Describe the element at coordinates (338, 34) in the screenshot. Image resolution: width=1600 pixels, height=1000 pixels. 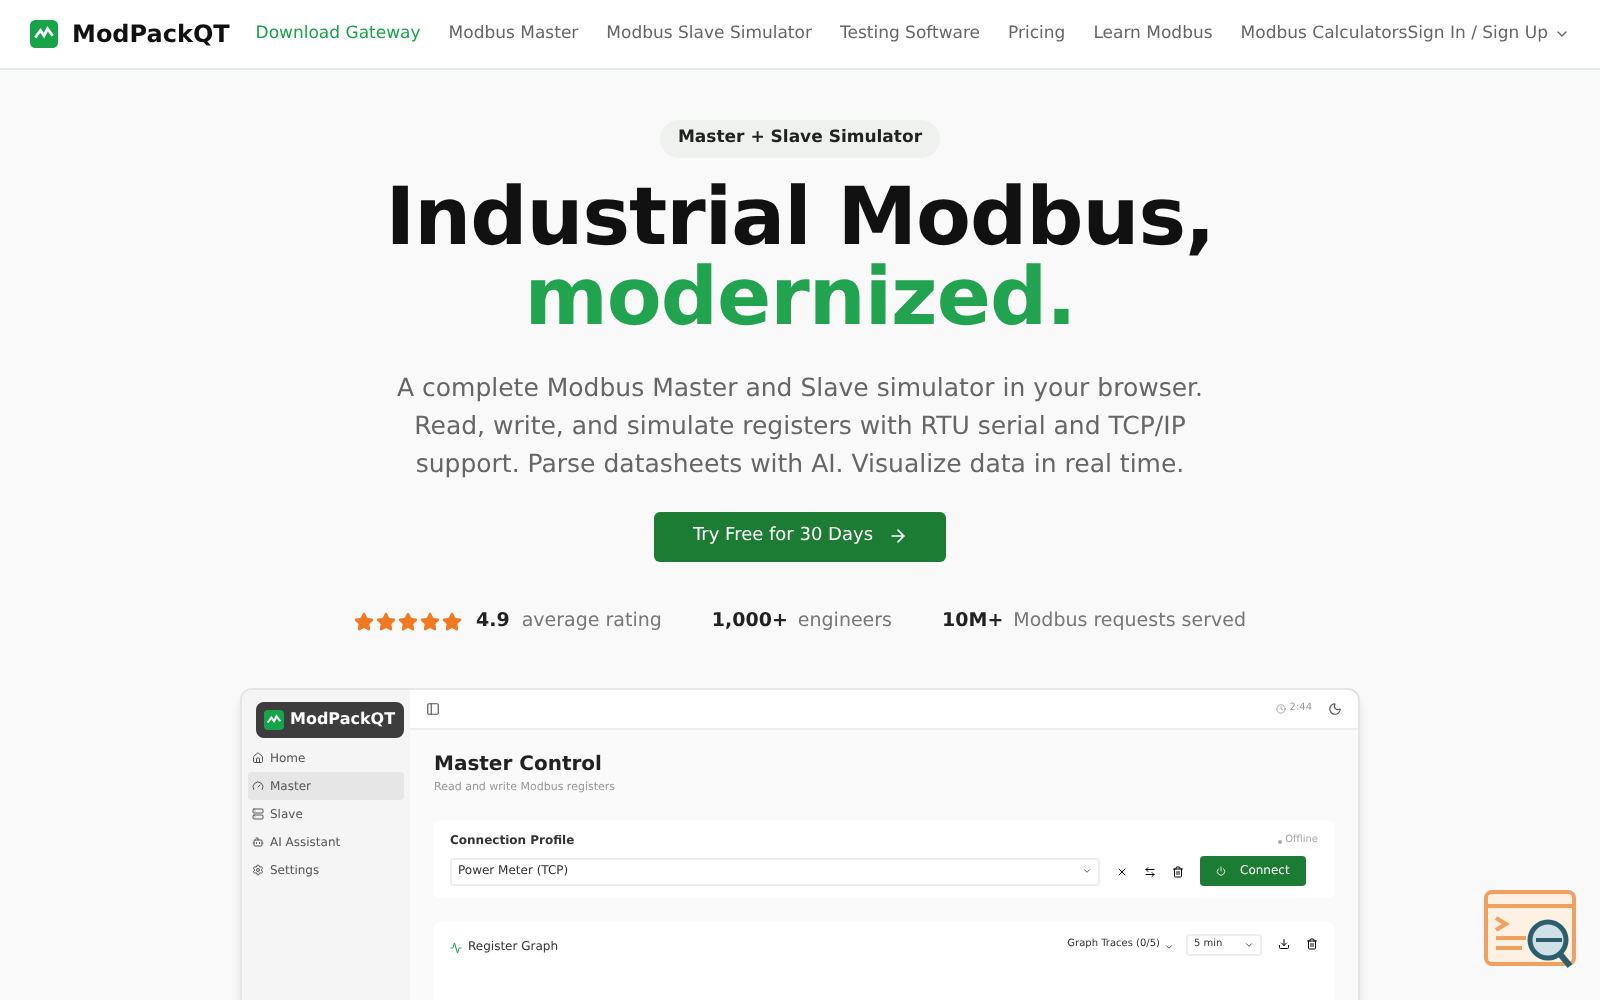
I see `nav-link: Download Gateway` at that location.